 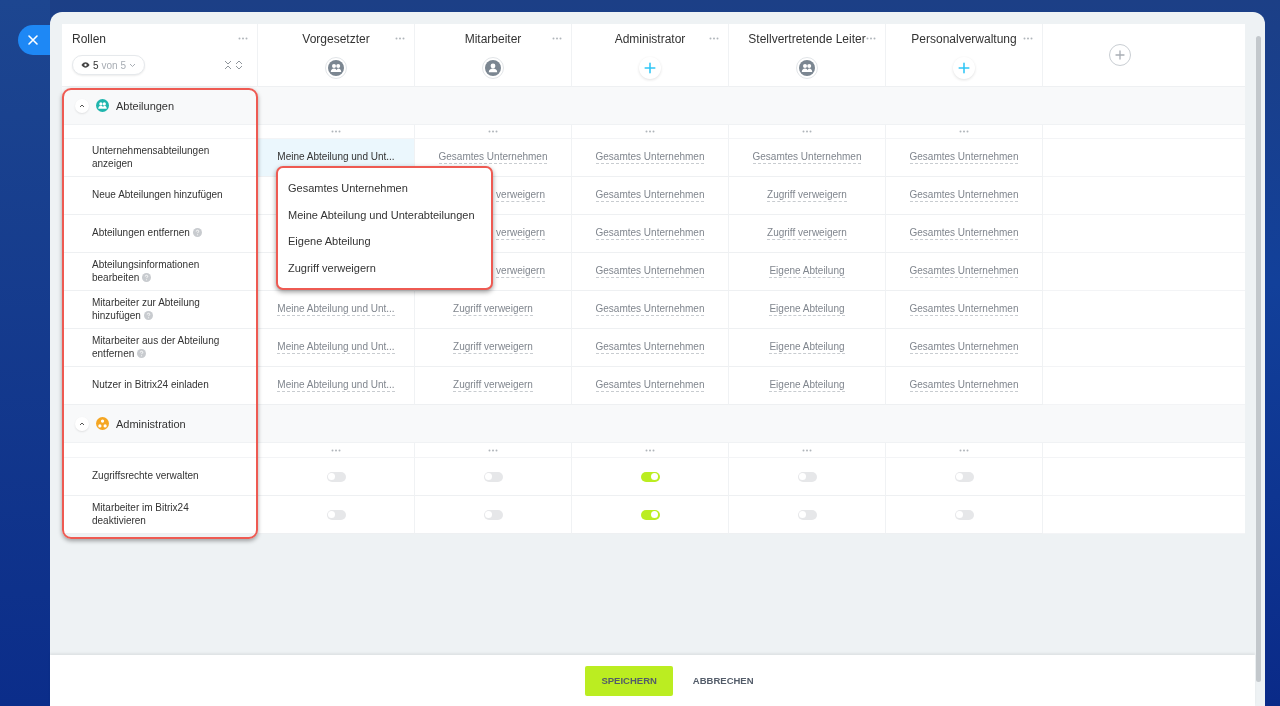 I want to click on collapse-expand-icon, so click(x=234, y=65).